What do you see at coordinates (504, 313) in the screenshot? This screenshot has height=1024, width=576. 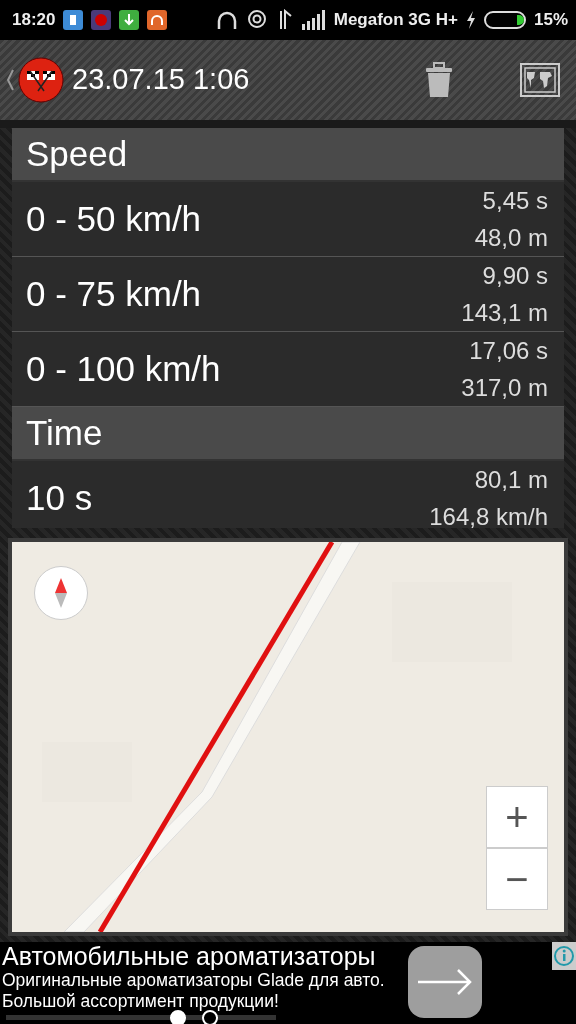 I see `result-value: 143,1 m` at bounding box center [504, 313].